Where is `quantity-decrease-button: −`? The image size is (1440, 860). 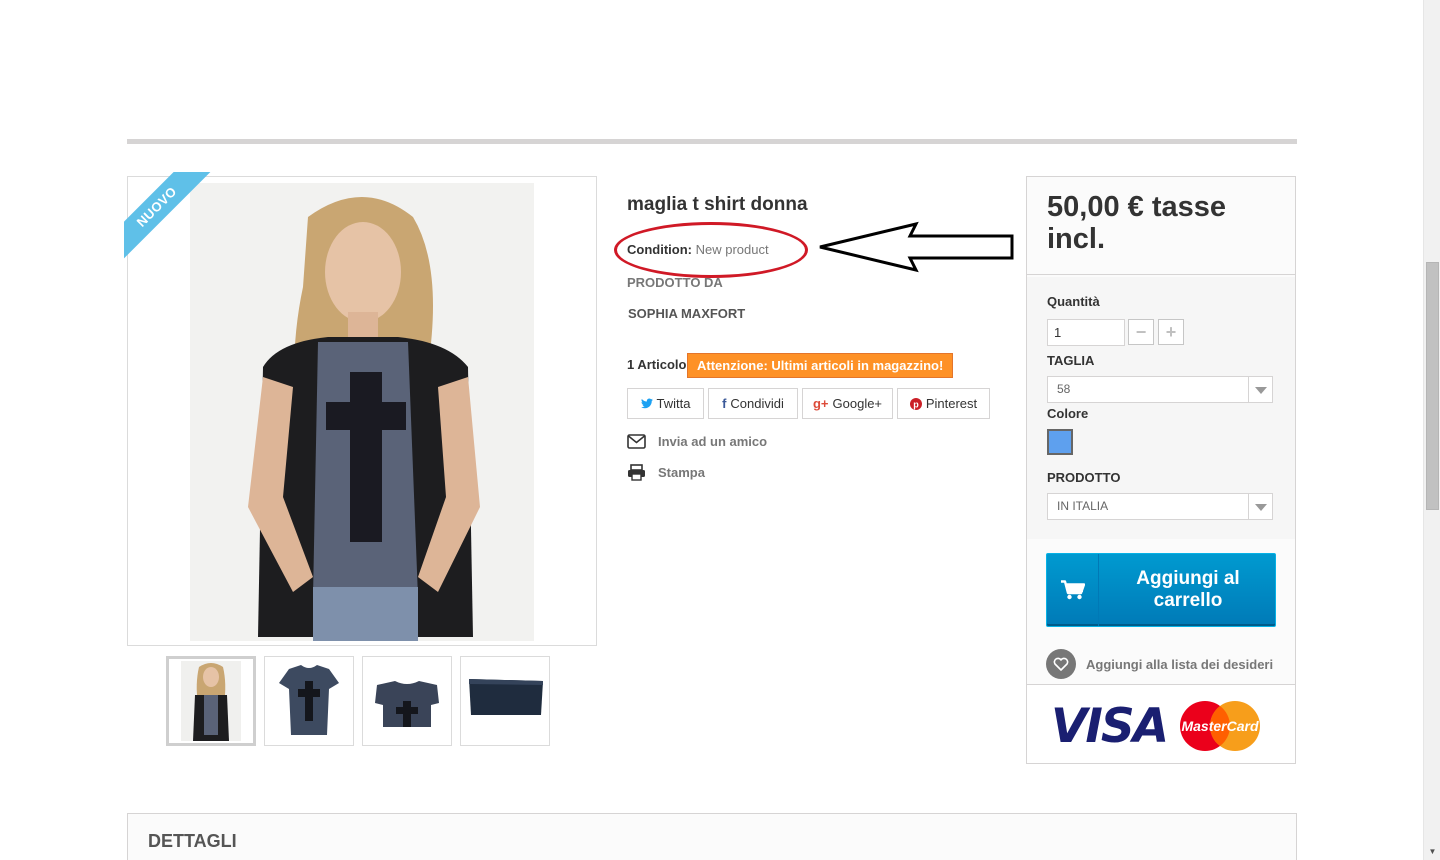
quantity-decrease-button: − is located at coordinates (1141, 332).